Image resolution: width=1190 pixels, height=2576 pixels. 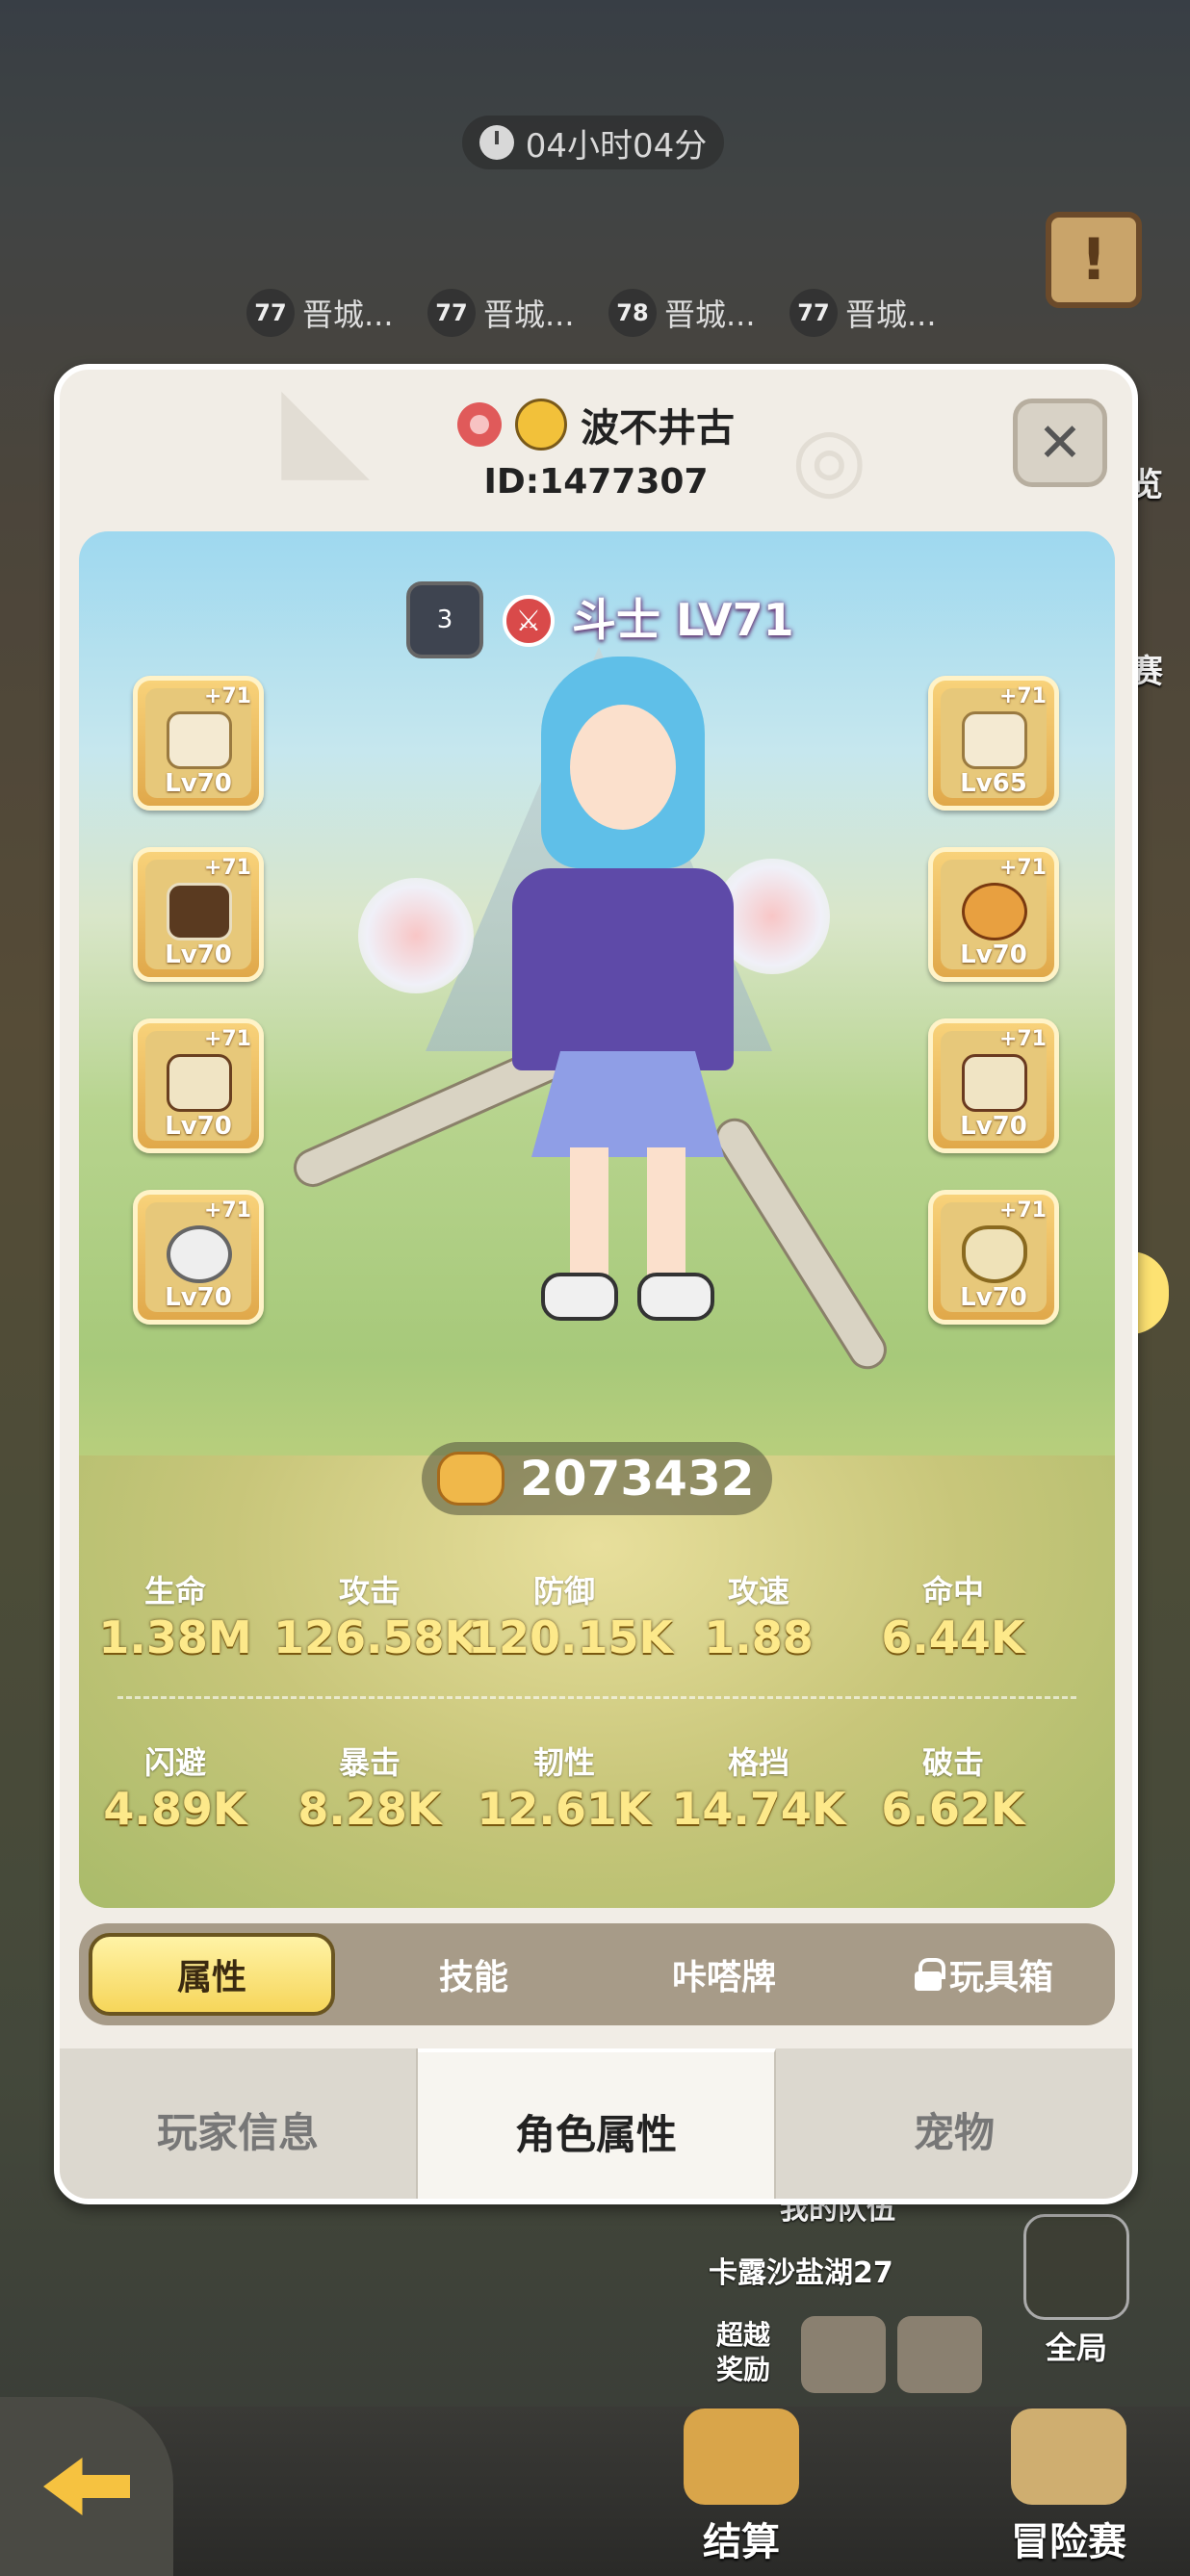 I want to click on equip-slot-left-3: +71 Lv70, so click(x=199, y=1085).